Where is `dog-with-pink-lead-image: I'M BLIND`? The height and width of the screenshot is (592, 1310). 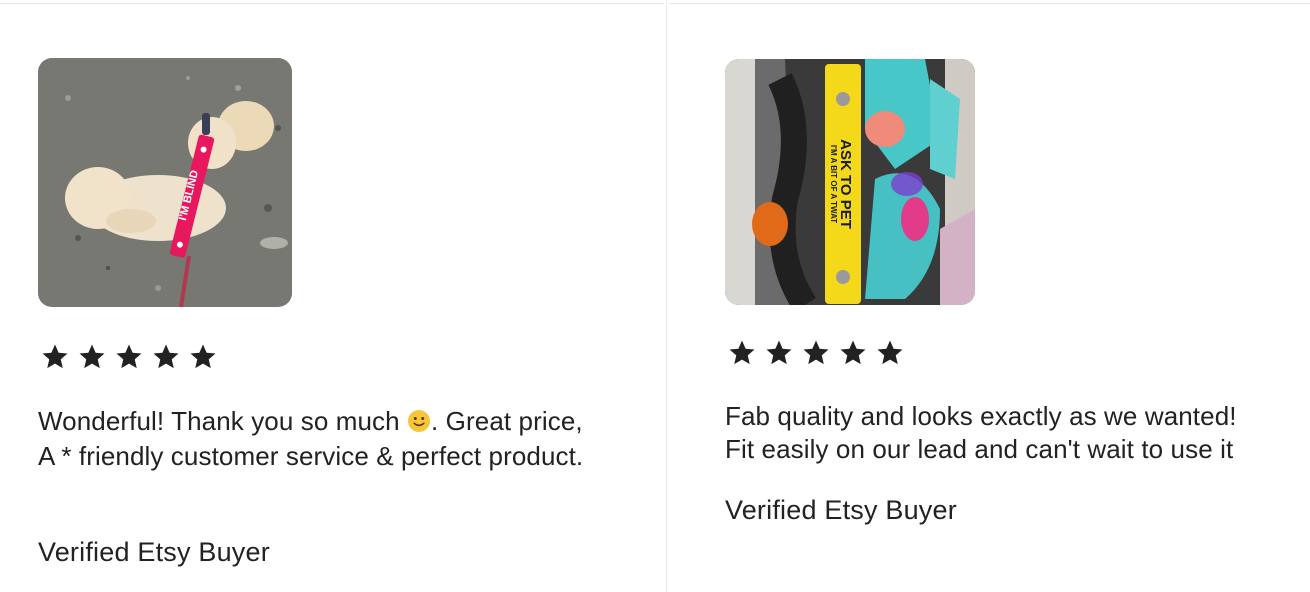 dog-with-pink-lead-image: I'M BLIND is located at coordinates (165, 182).